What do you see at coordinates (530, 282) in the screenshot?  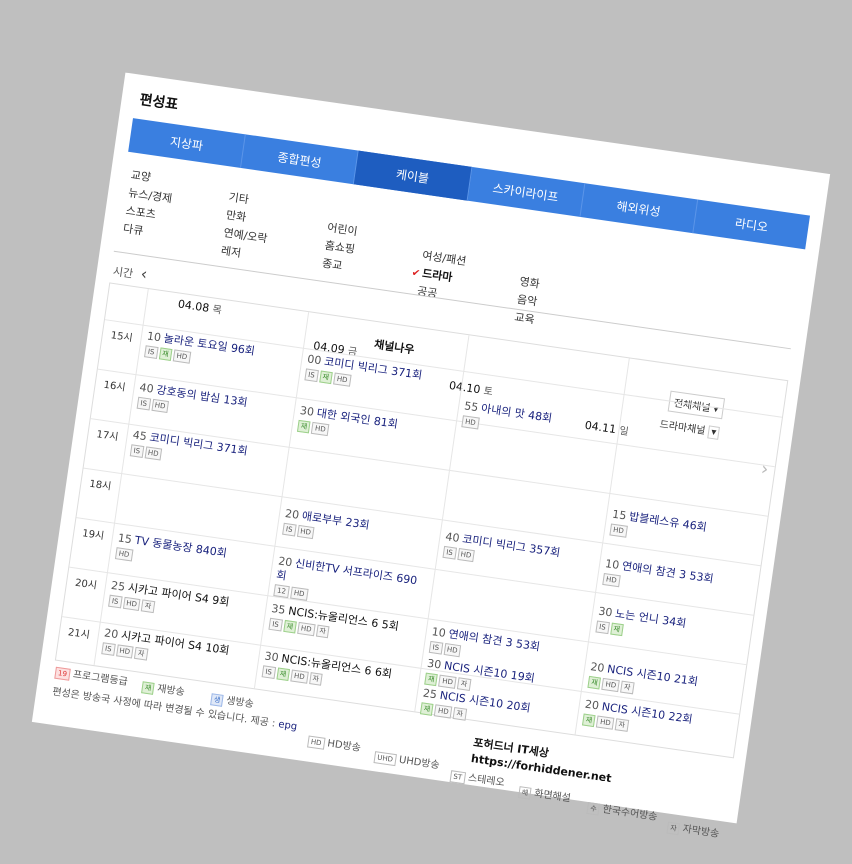 I see `category-movie: 영화` at bounding box center [530, 282].